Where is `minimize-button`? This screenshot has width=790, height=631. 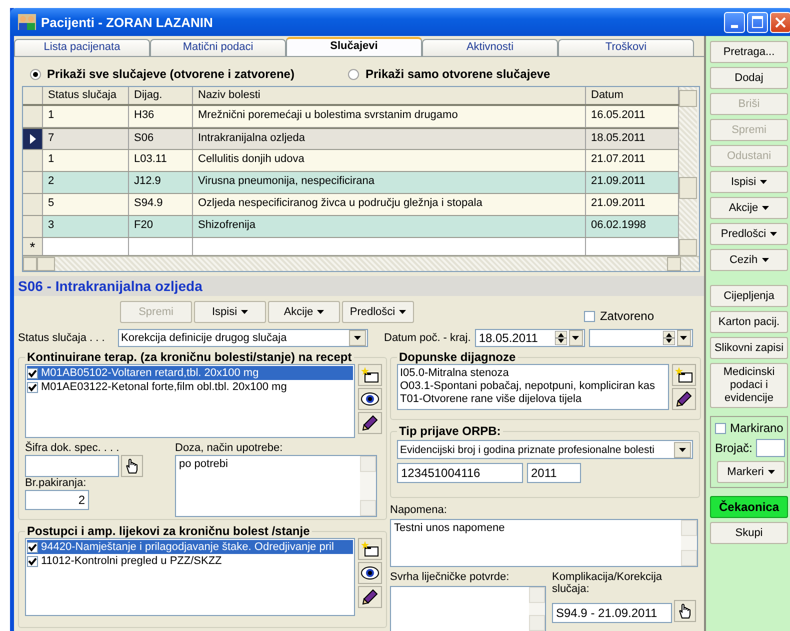
minimize-button is located at coordinates (734, 22).